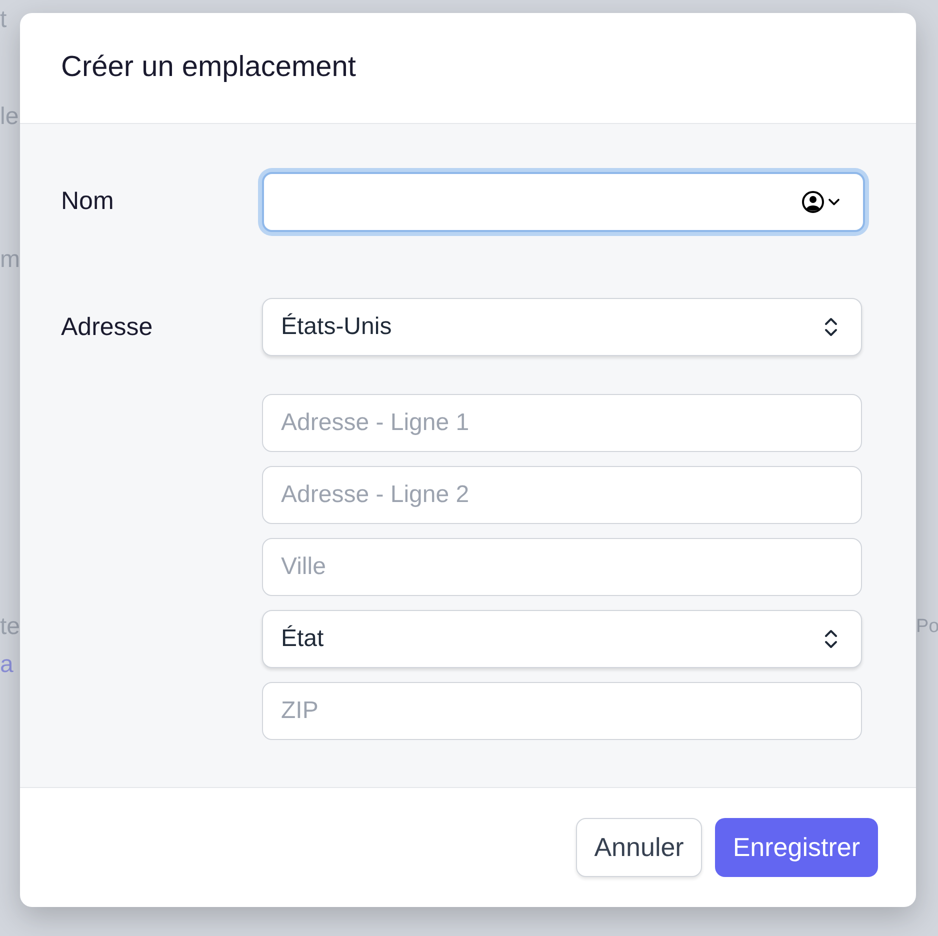 This screenshot has height=936, width=938. I want to click on field-label: Adresse, so click(107, 327).